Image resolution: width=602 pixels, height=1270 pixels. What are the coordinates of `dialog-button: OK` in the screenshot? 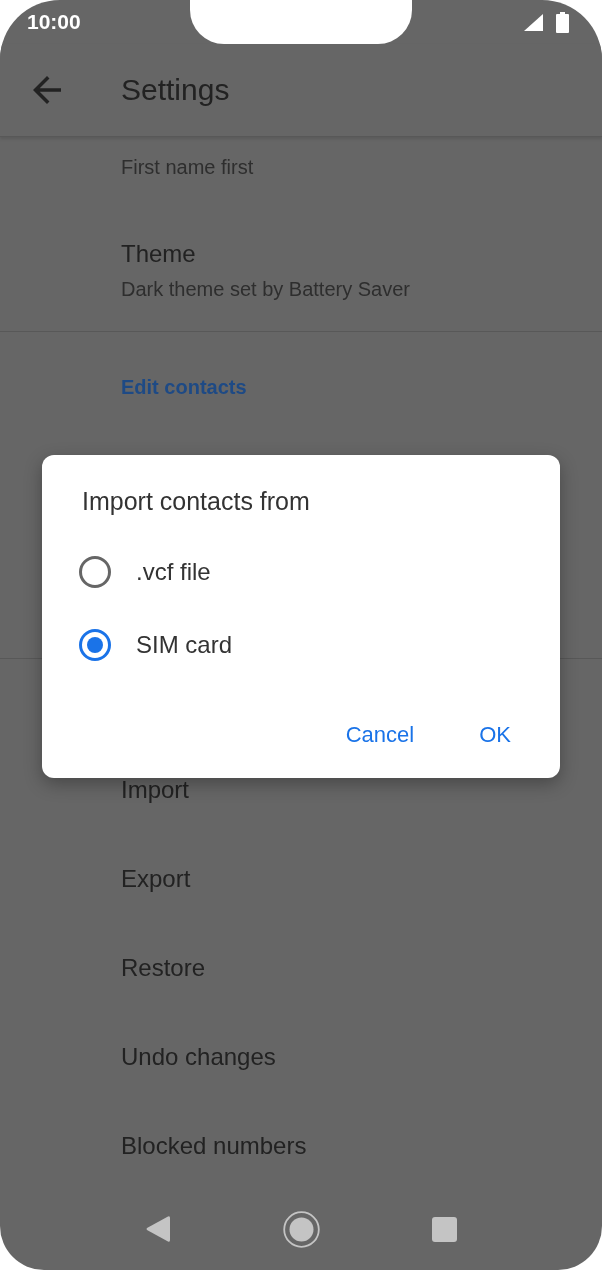 It's located at (495, 735).